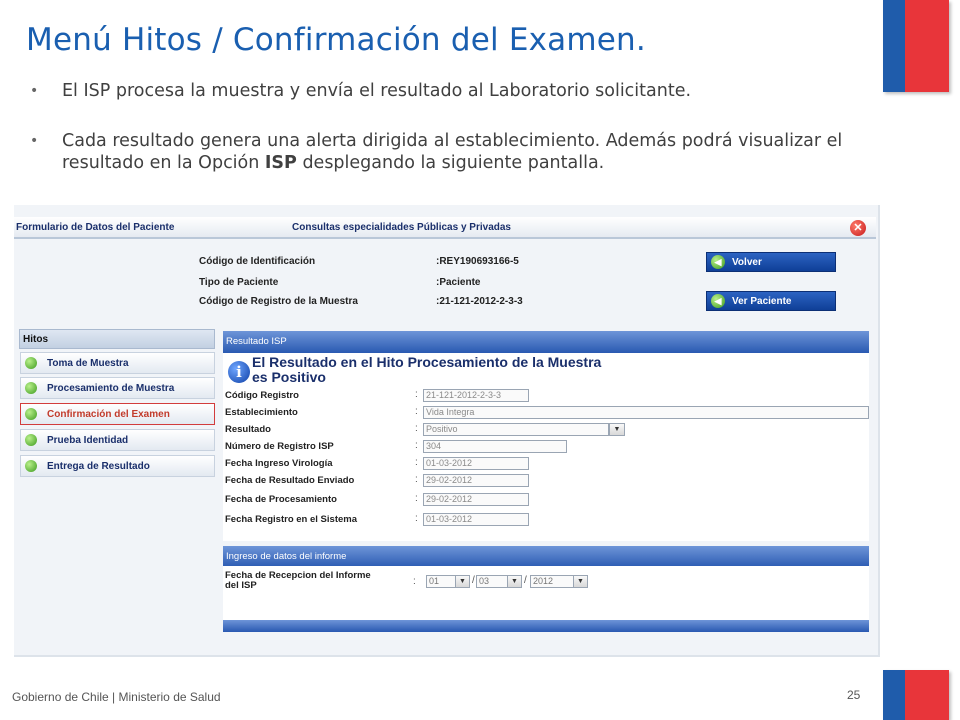 The width and height of the screenshot is (960, 720). Describe the element at coordinates (434, 581) in the screenshot. I see `day-select-value: 01` at that location.